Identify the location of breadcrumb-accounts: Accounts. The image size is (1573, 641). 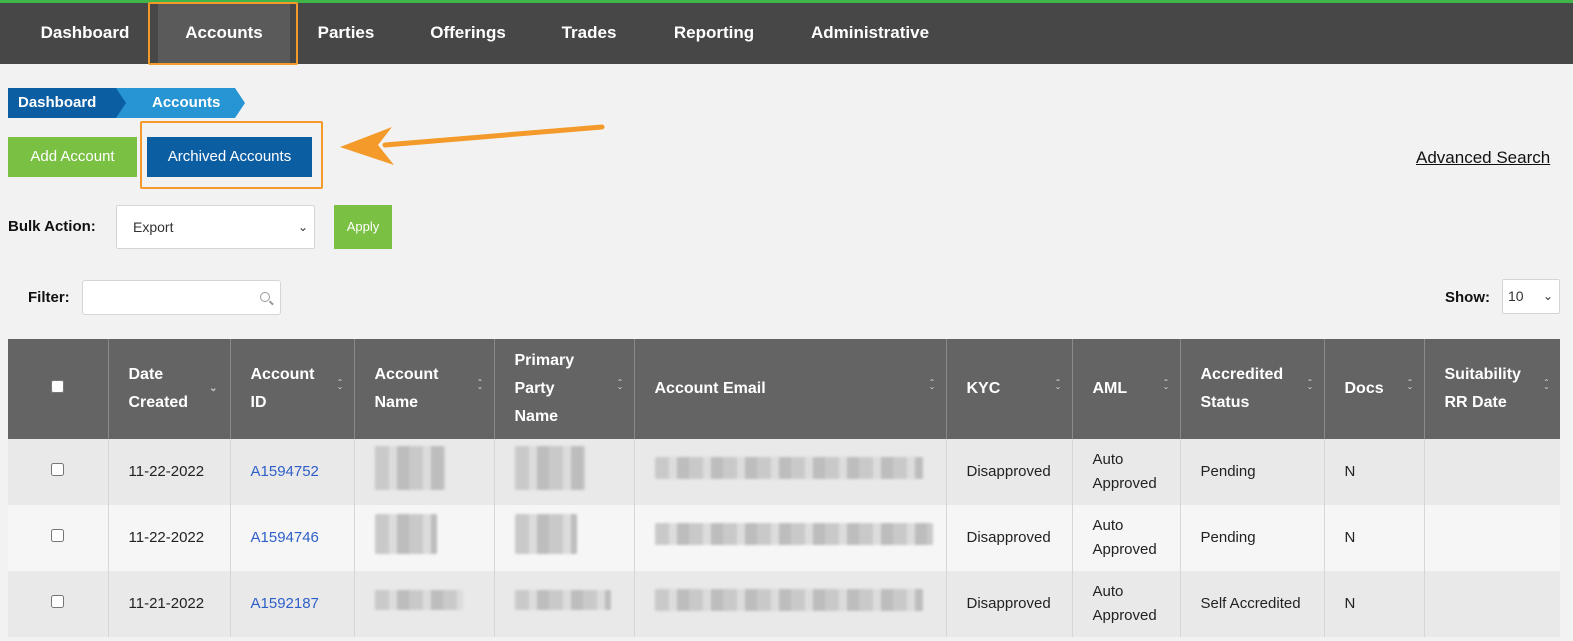
(178, 103).